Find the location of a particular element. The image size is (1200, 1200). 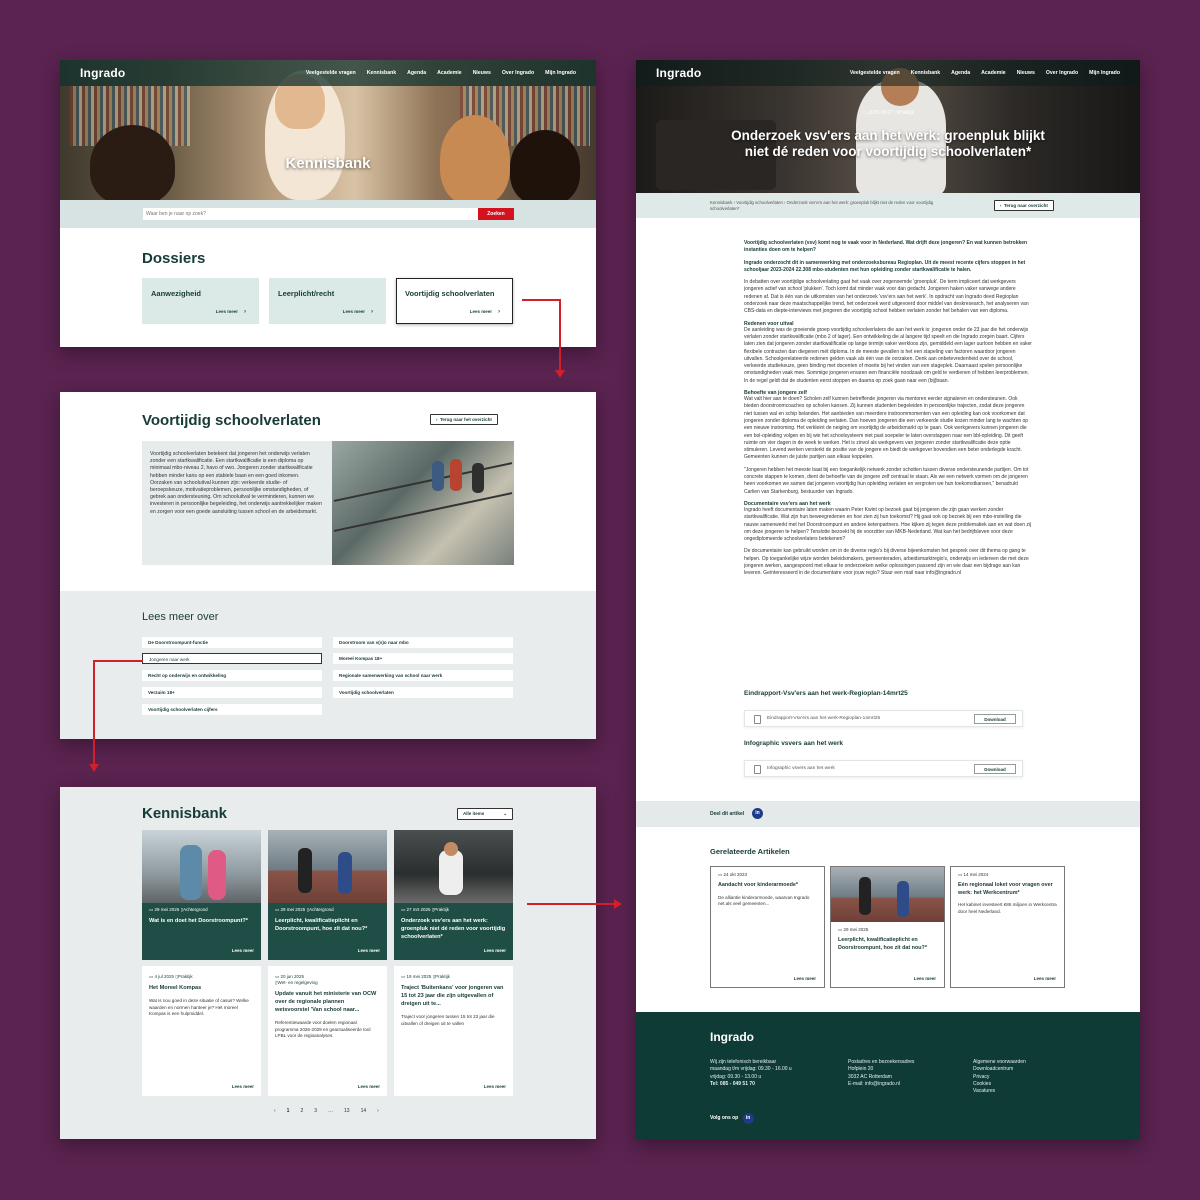

dossier-card-vsv: Voortijdig schoolverlaten Lees meer › is located at coordinates (454, 301).